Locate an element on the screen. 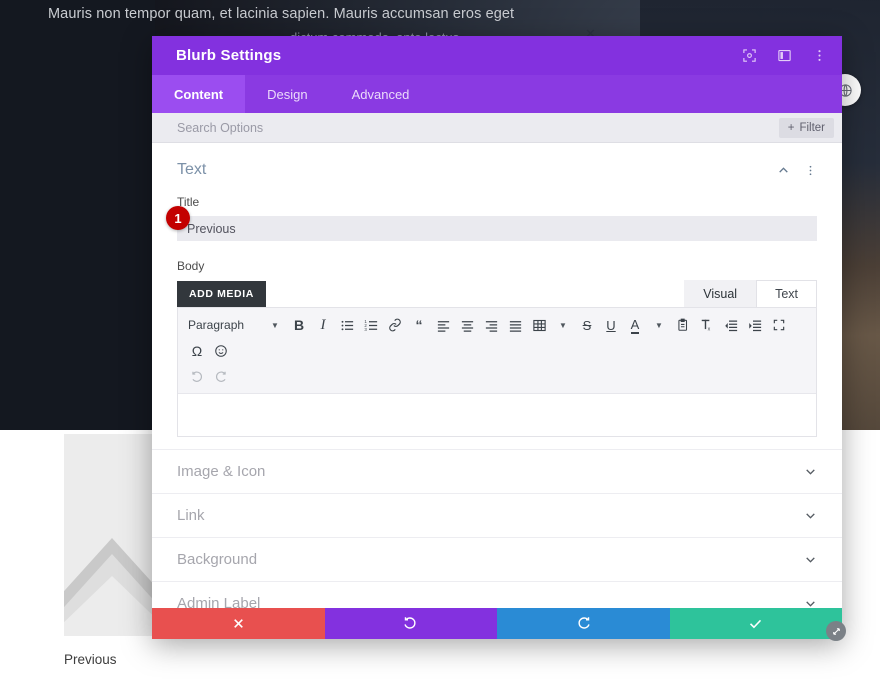 The image size is (880, 693). chevron-down-icon: ▼ is located at coordinates (275, 325).